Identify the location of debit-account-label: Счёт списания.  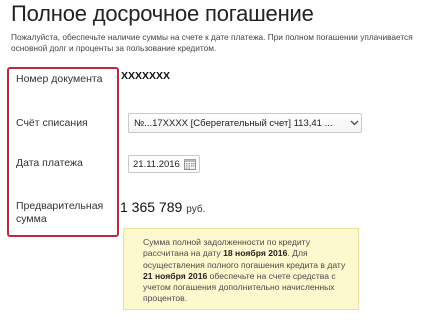
(52, 123).